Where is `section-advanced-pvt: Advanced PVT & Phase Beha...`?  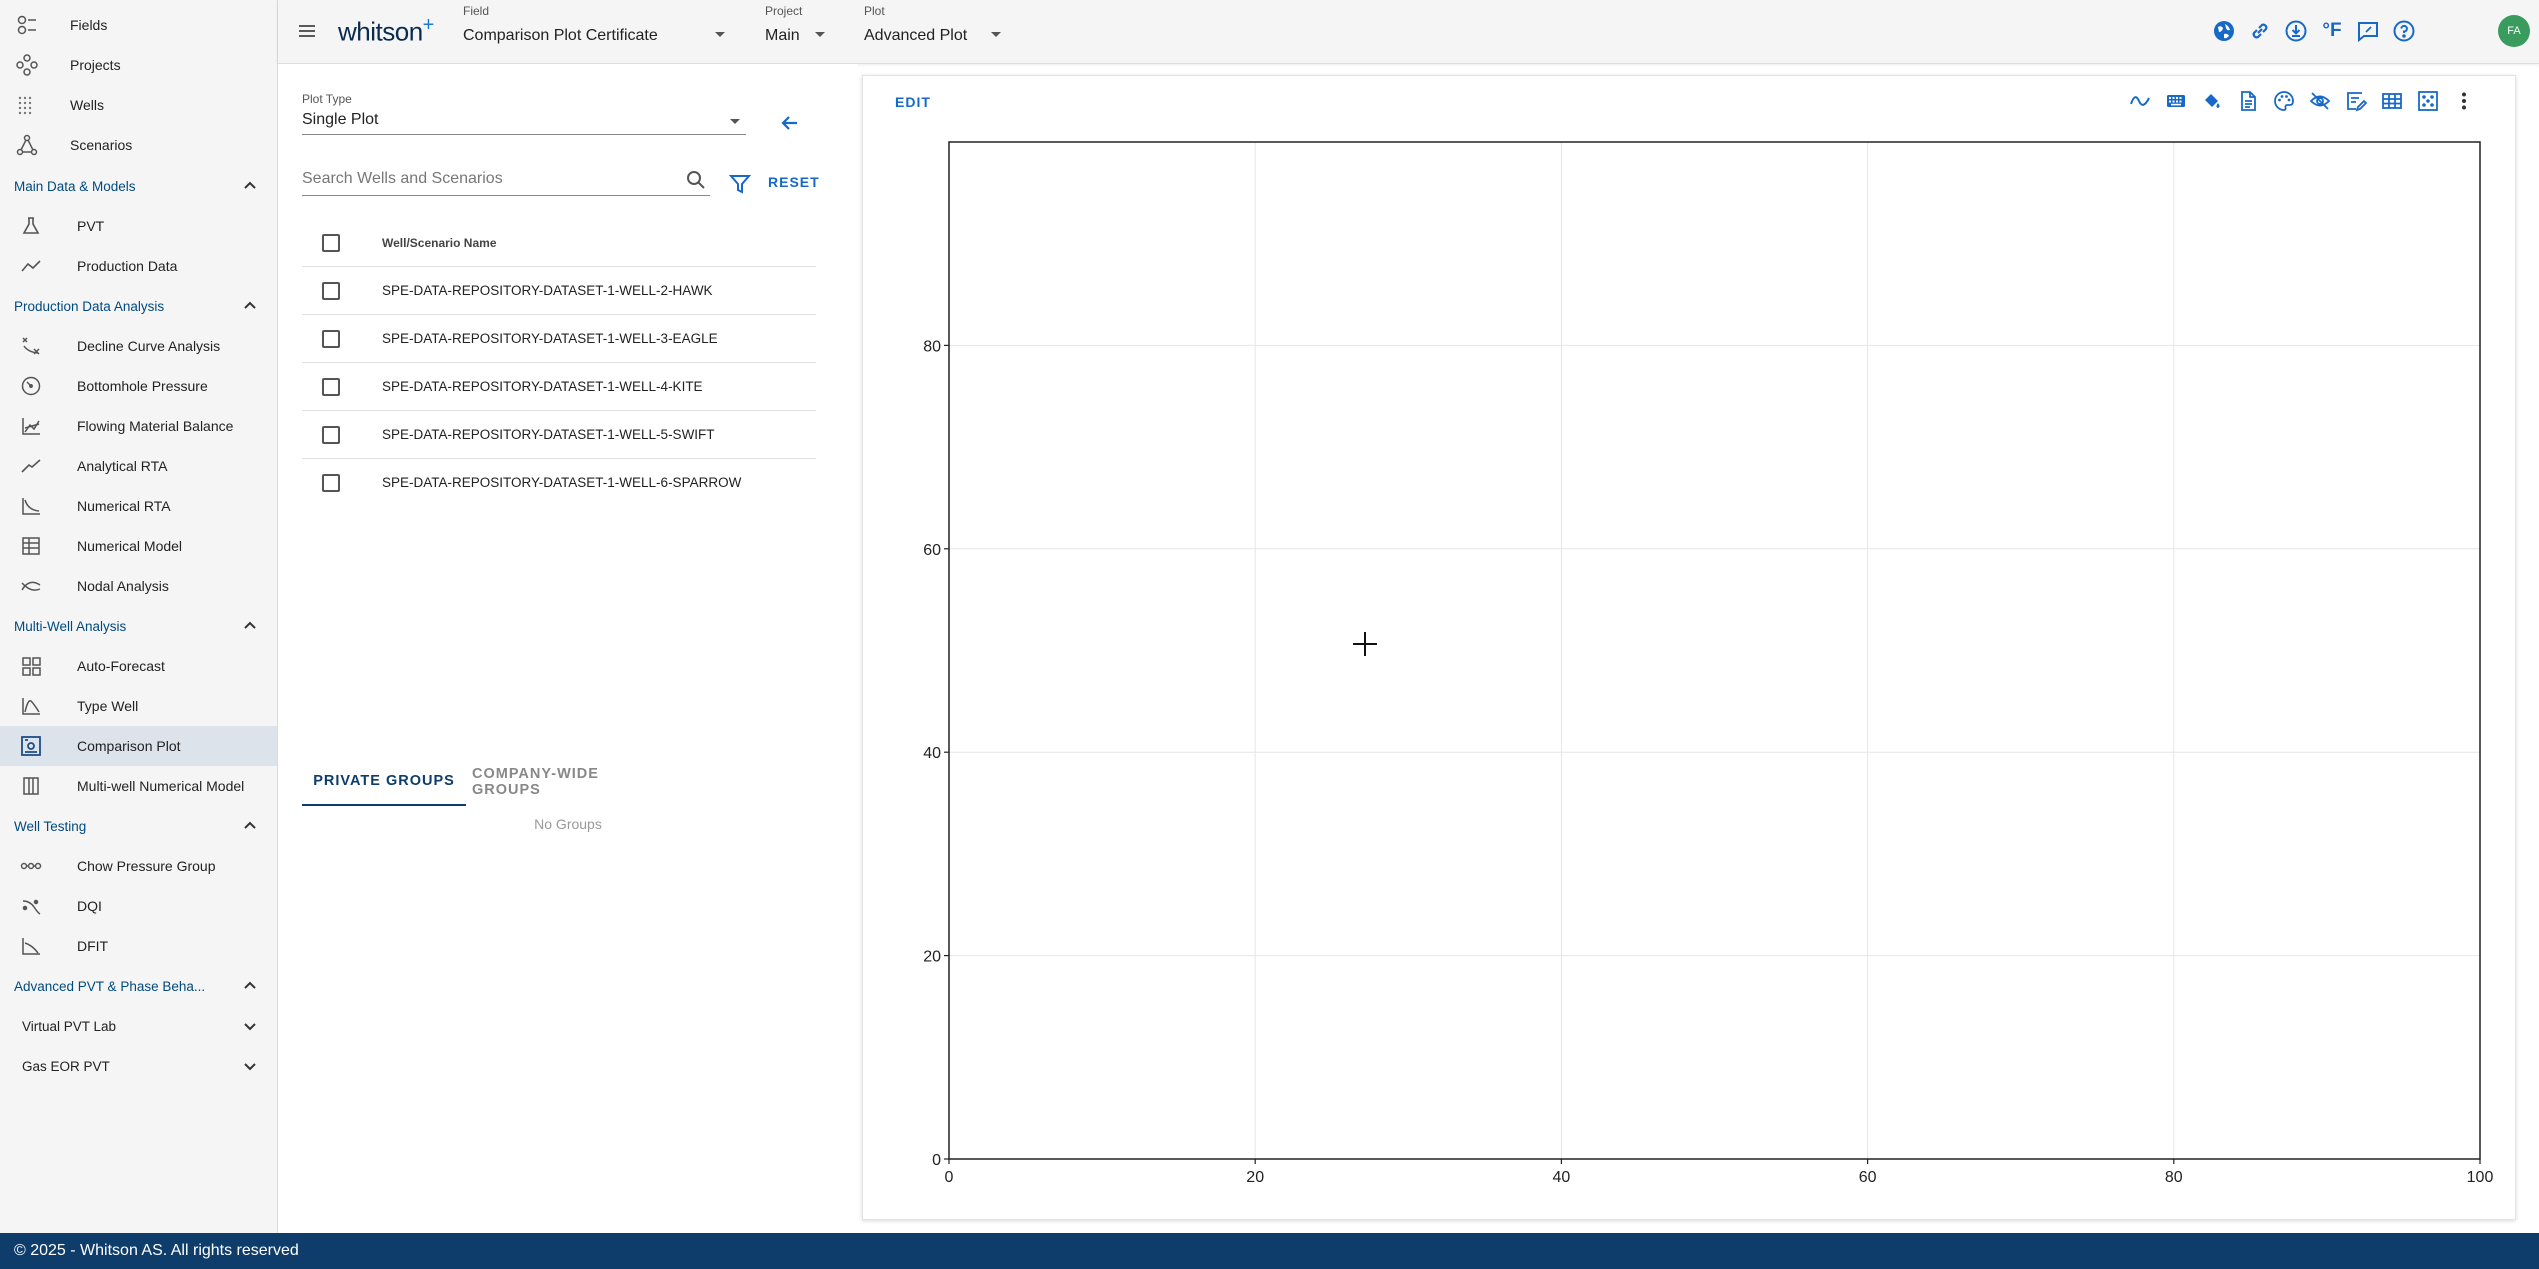 section-advanced-pvt: Advanced PVT & Phase Beha... is located at coordinates (138, 986).